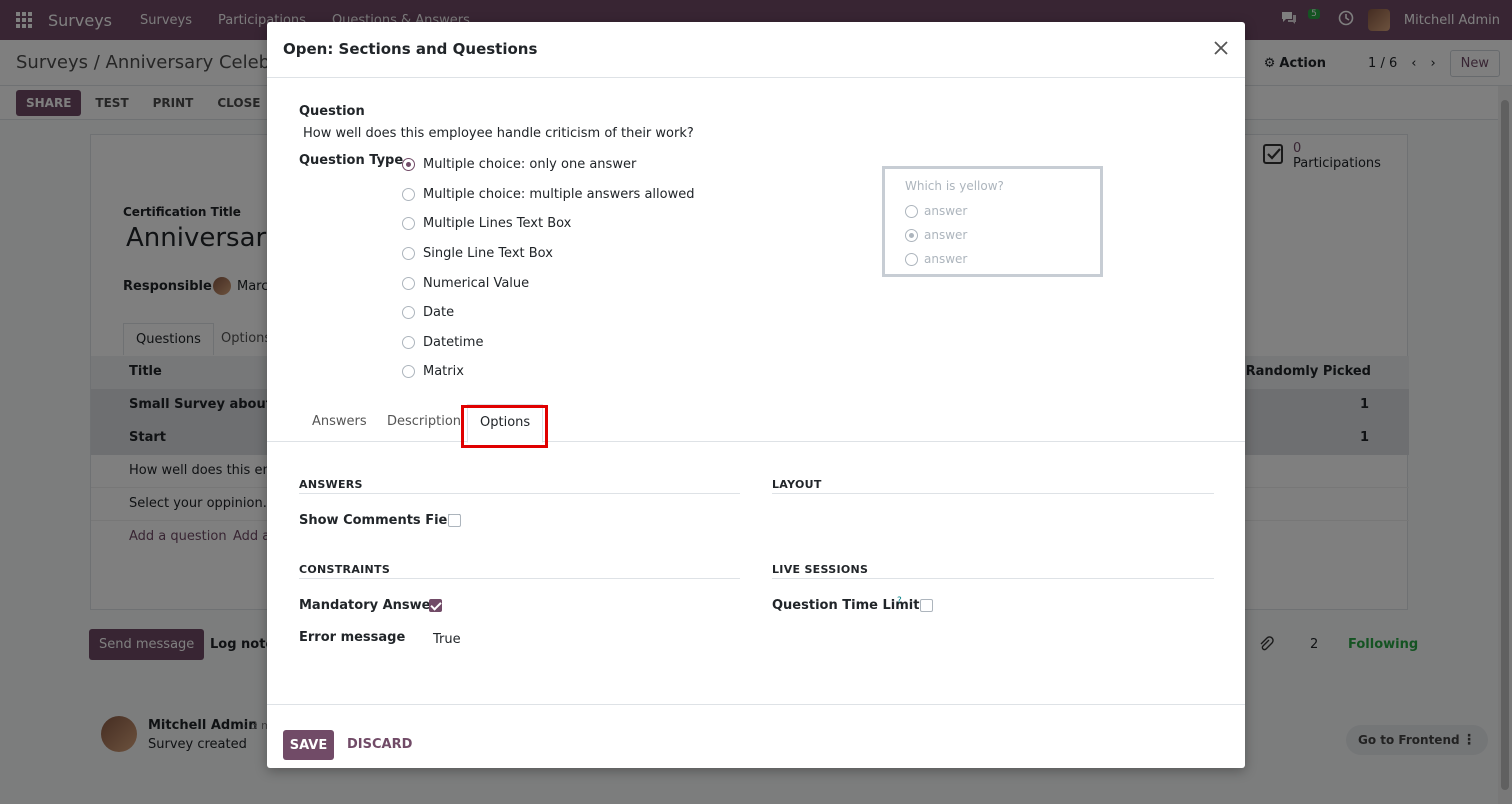 Image resolution: width=1512 pixels, height=804 pixels. What do you see at coordinates (379, 744) in the screenshot?
I see `discard-button: DISCARD` at bounding box center [379, 744].